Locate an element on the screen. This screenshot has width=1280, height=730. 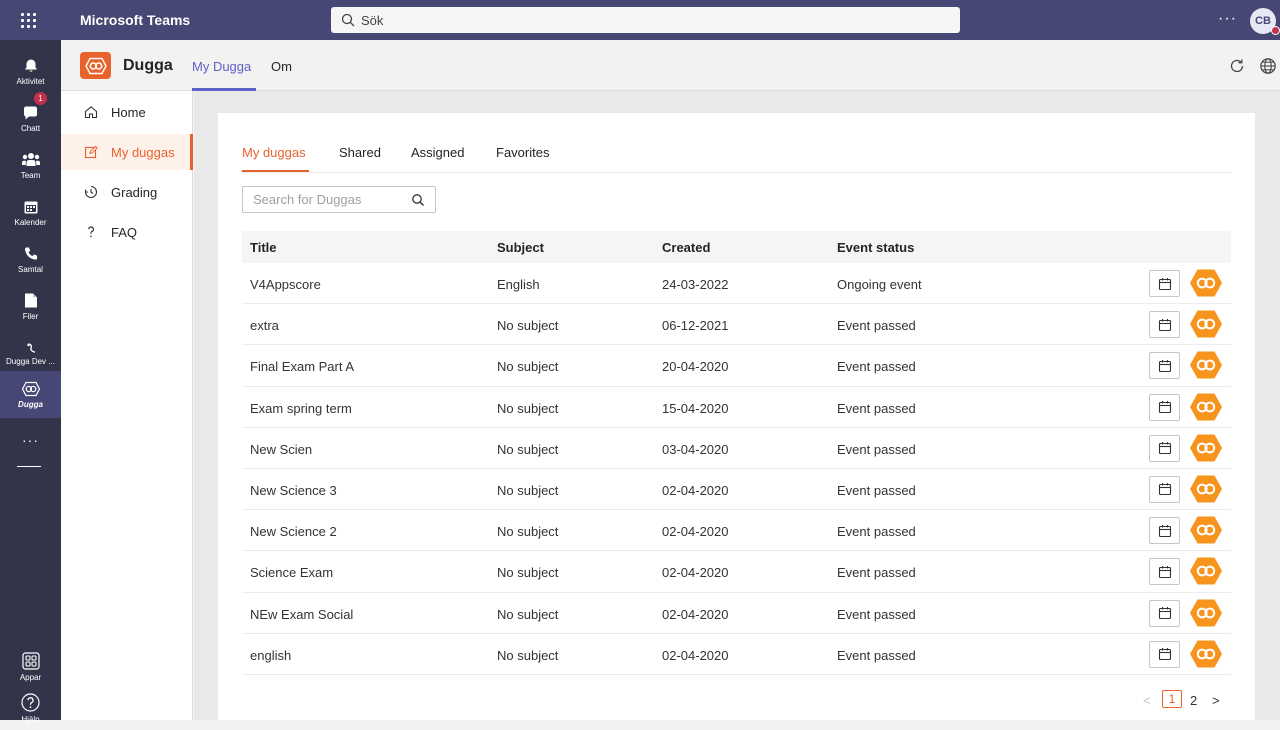
tab-shared: Shared is located at coordinates (360, 152).